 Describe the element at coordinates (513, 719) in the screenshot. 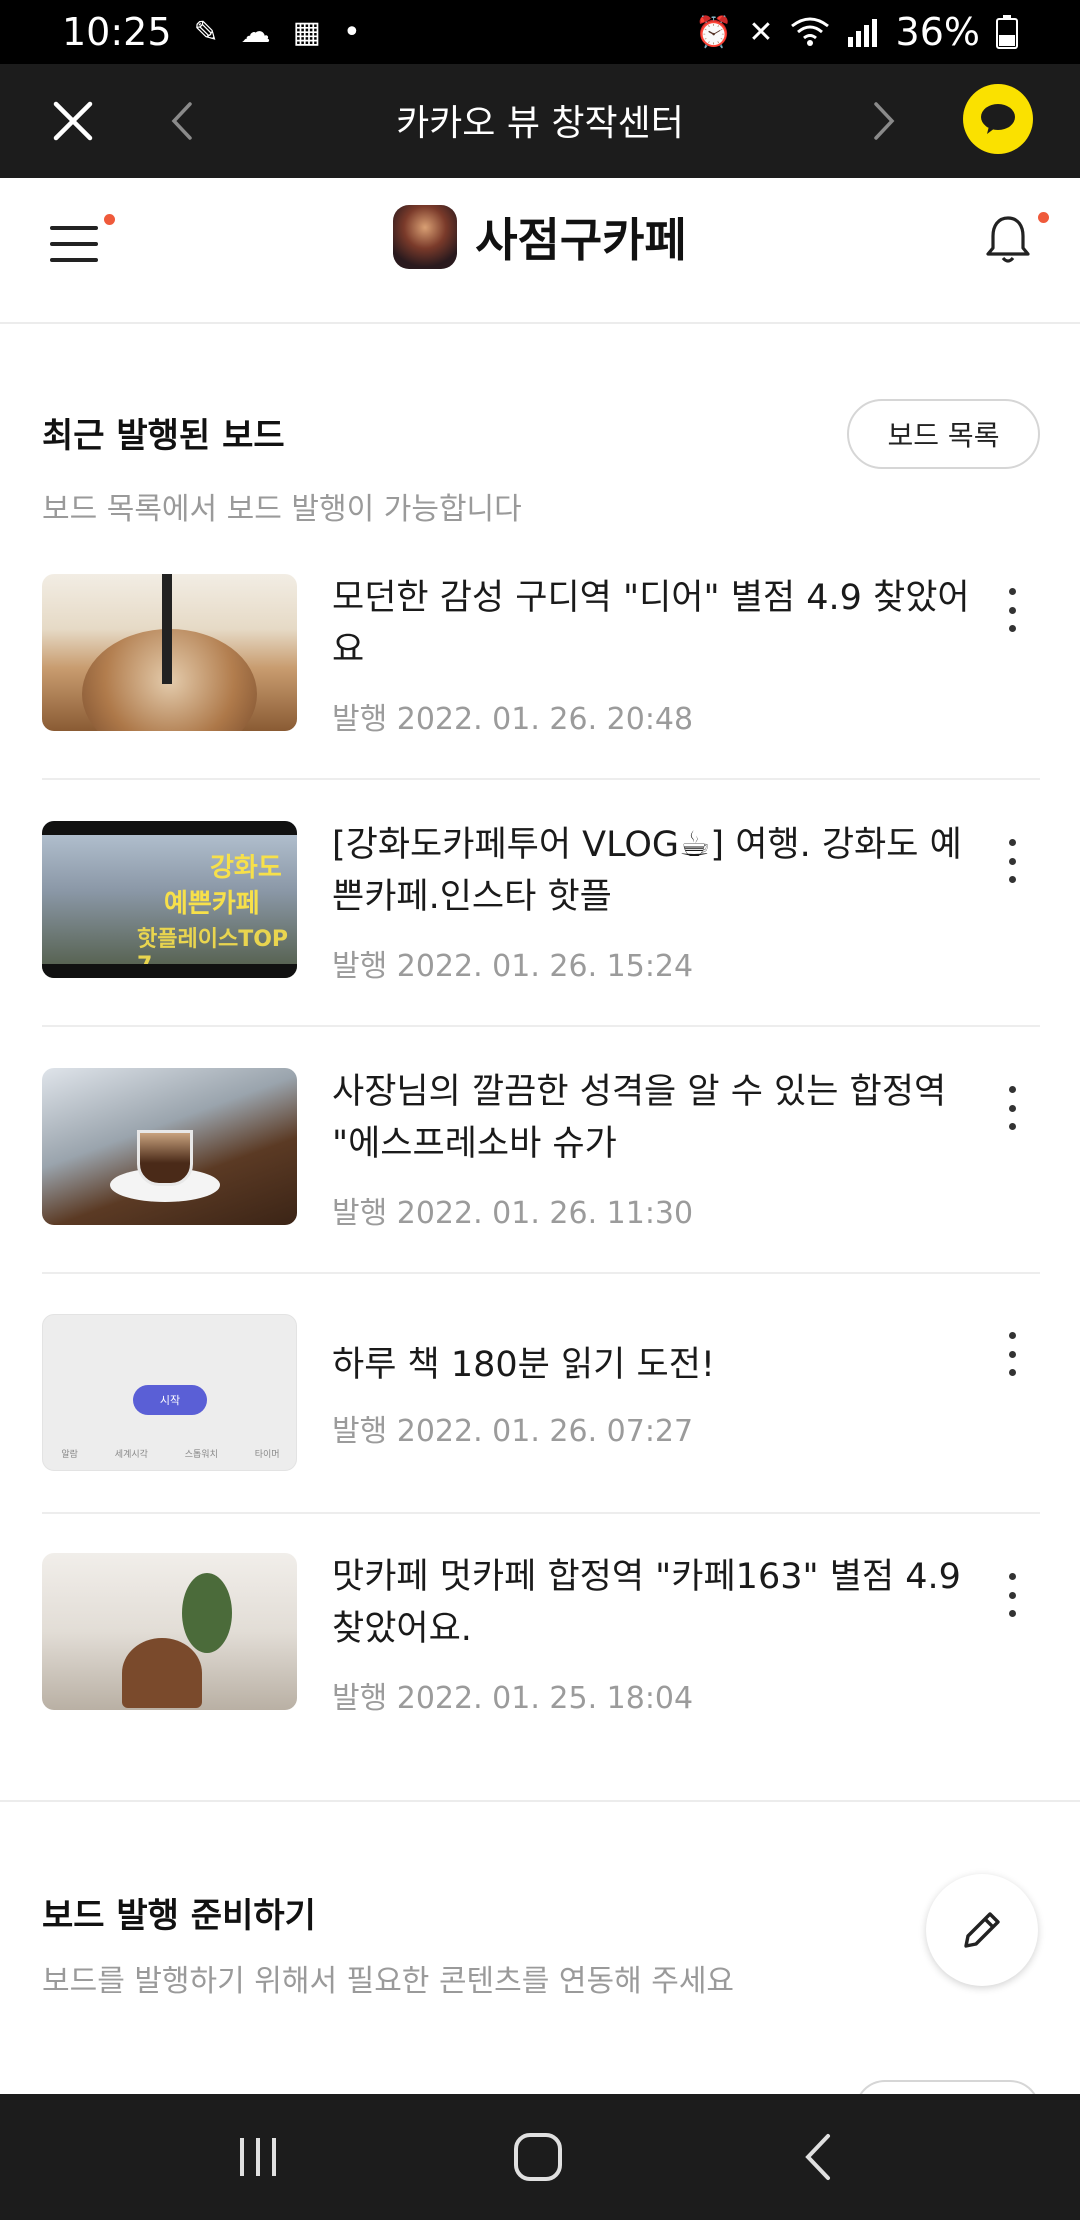

I see `board-date: 발행 2022. 01. 26. 20:48` at that location.